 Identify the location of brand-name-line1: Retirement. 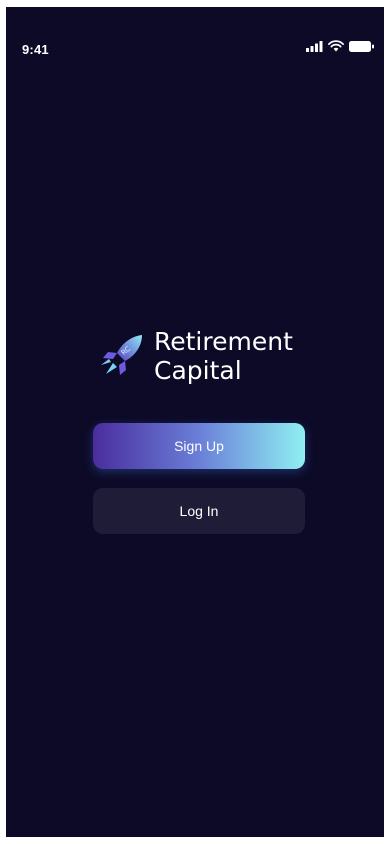
(223, 341).